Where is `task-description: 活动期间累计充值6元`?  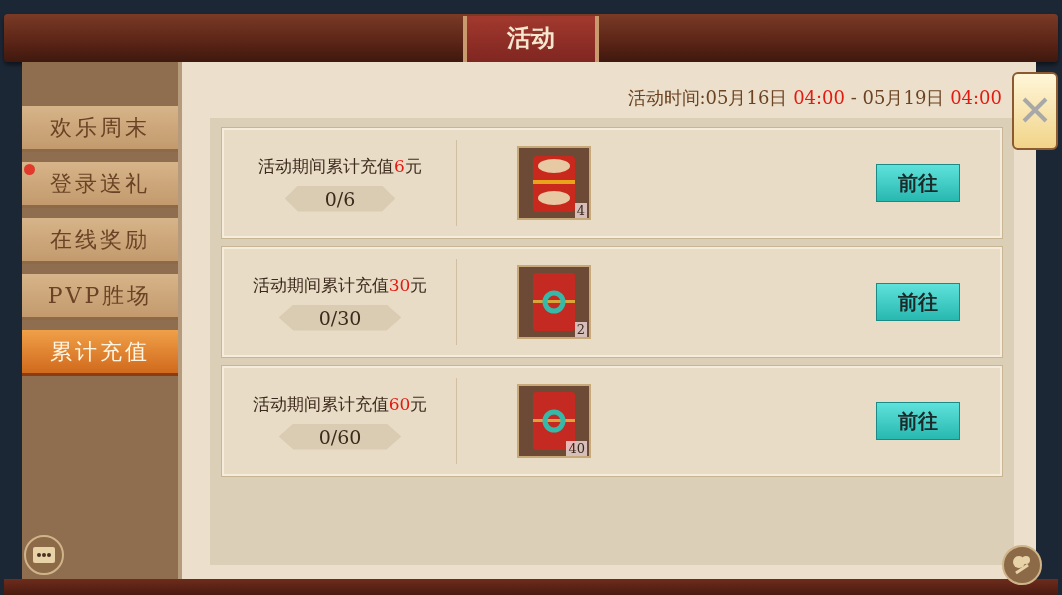 task-description: 活动期间累计充值6元 is located at coordinates (340, 166).